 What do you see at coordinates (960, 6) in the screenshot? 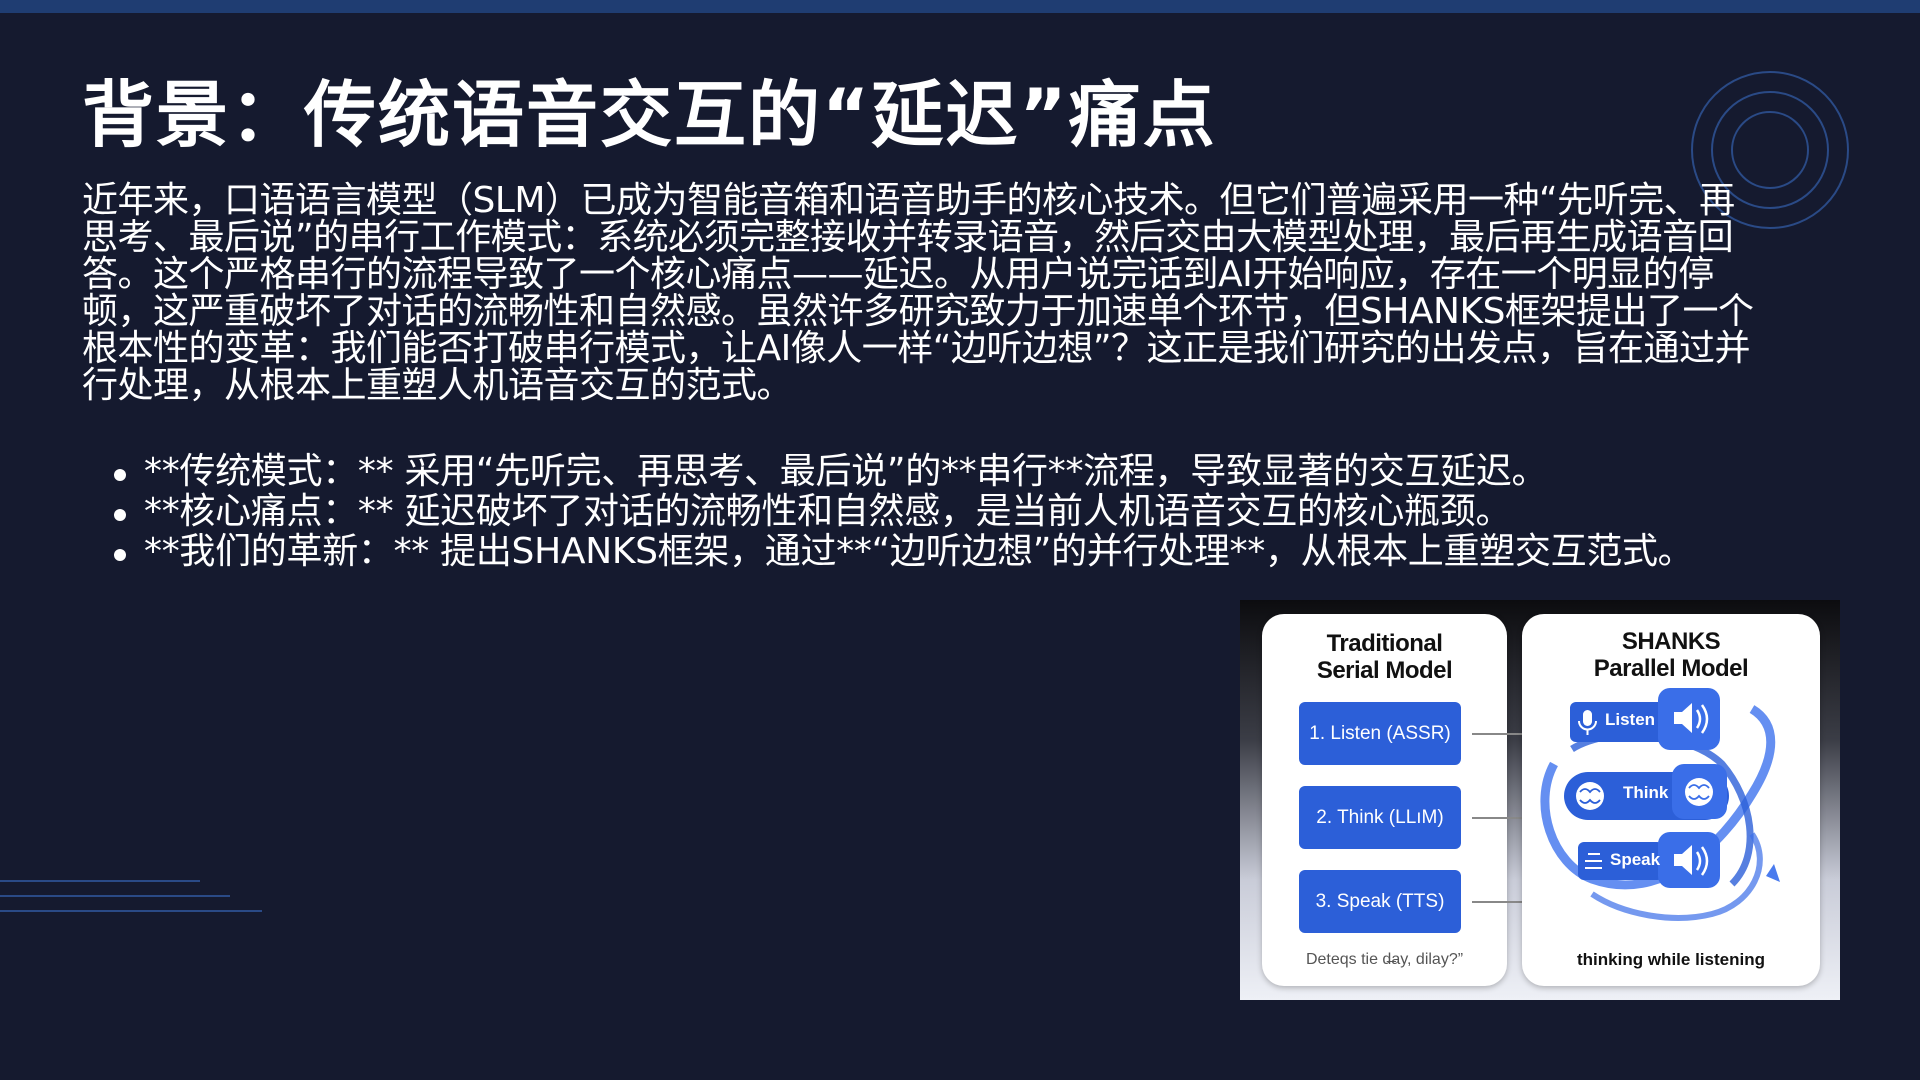
I see `top-accent-bar` at bounding box center [960, 6].